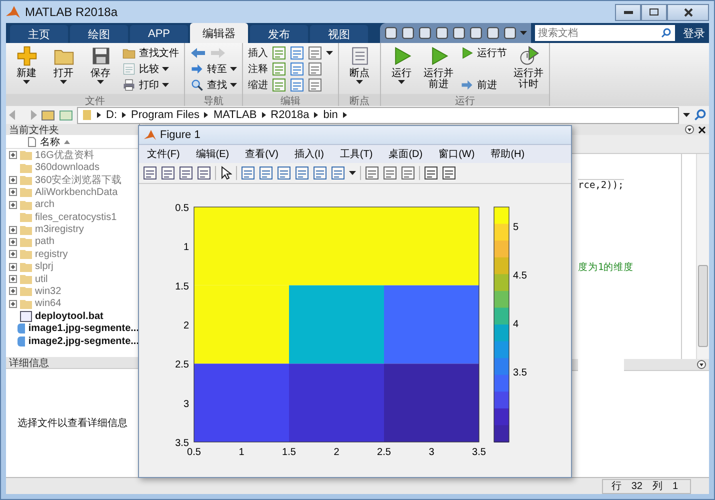 The image size is (715, 500). What do you see at coordinates (213, 68) in the screenshot?
I see `ribbon-button: 转至` at bounding box center [213, 68].